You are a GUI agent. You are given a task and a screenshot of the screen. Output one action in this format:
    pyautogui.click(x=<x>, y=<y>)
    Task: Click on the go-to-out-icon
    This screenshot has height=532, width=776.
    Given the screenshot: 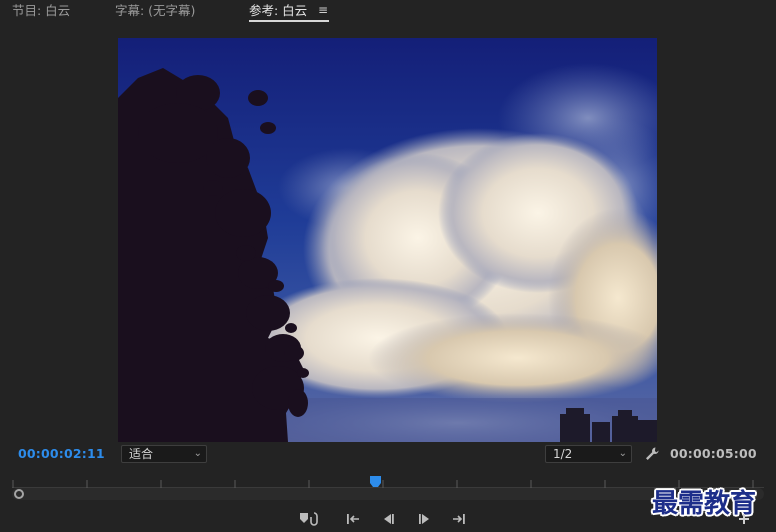 What is the action you would take?
    pyautogui.click(x=459, y=519)
    